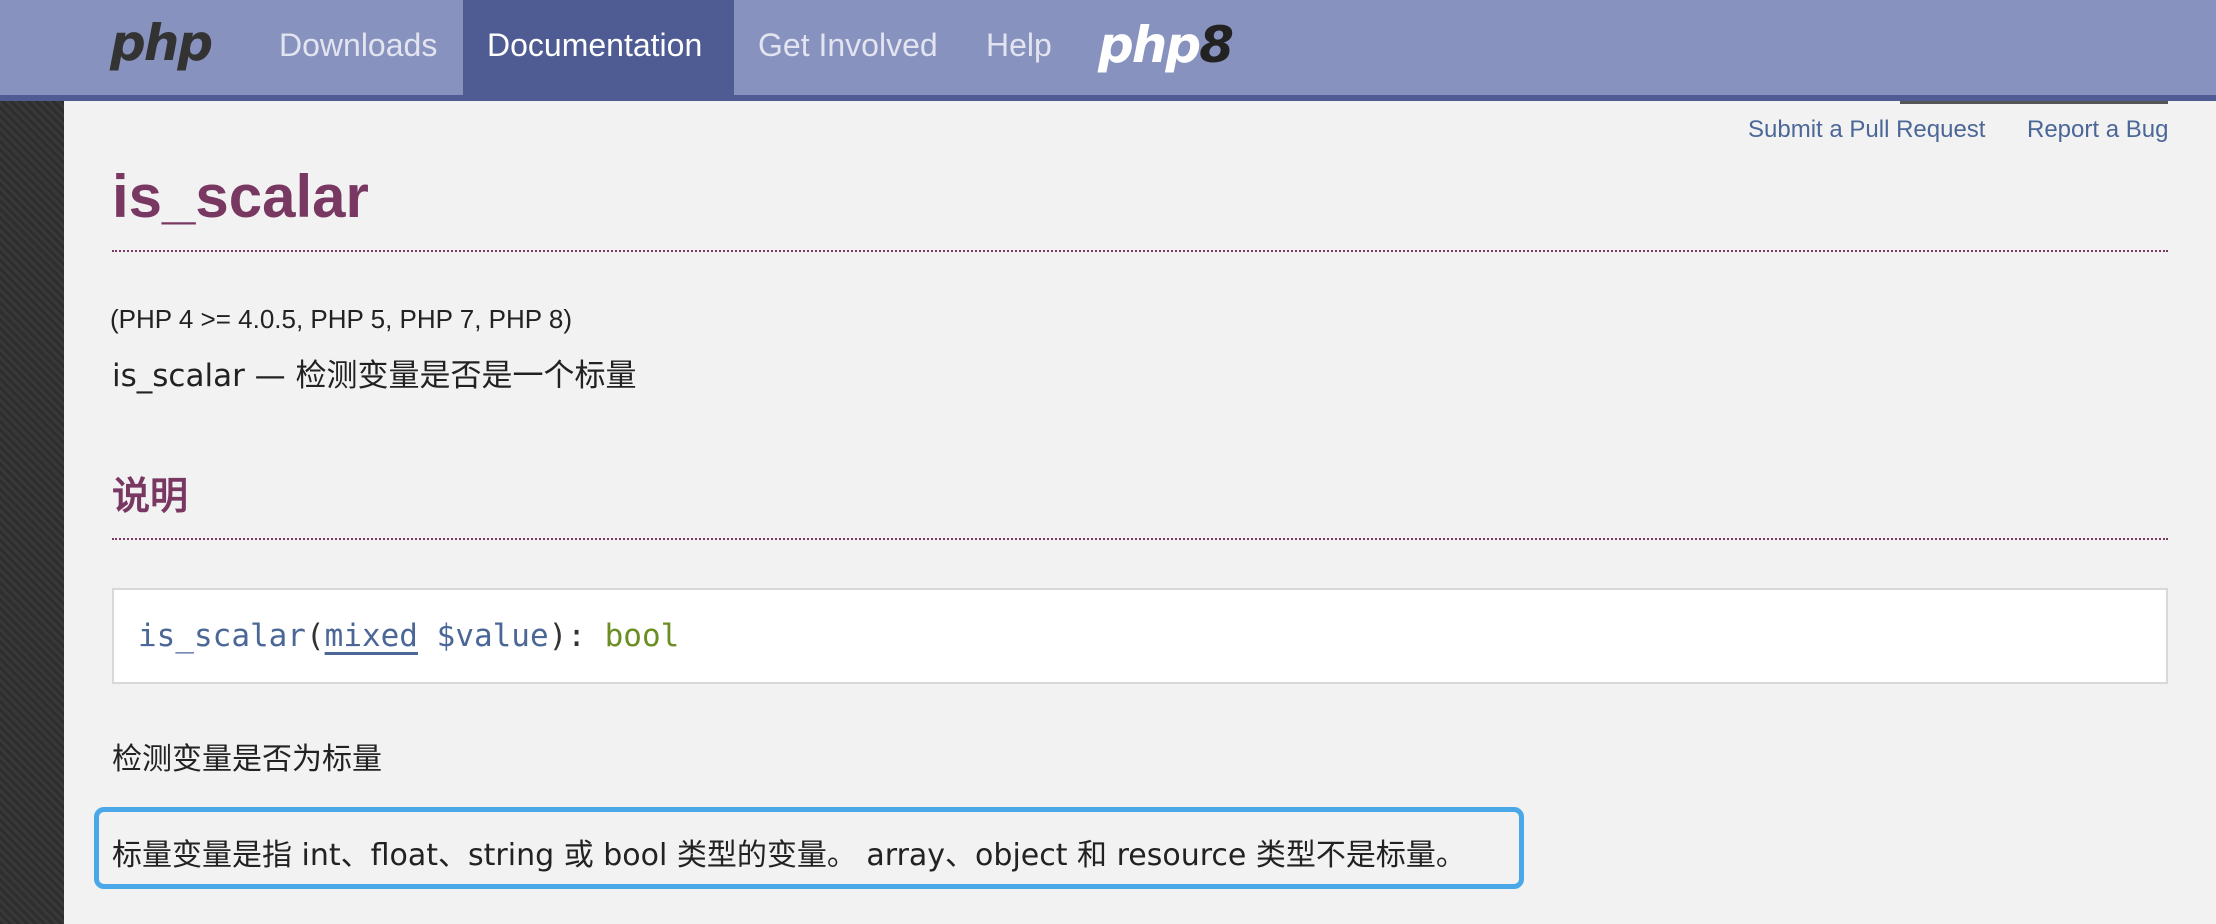 The image size is (2216, 924). I want to click on synopsis-function-name: is_scalar, so click(222, 636).